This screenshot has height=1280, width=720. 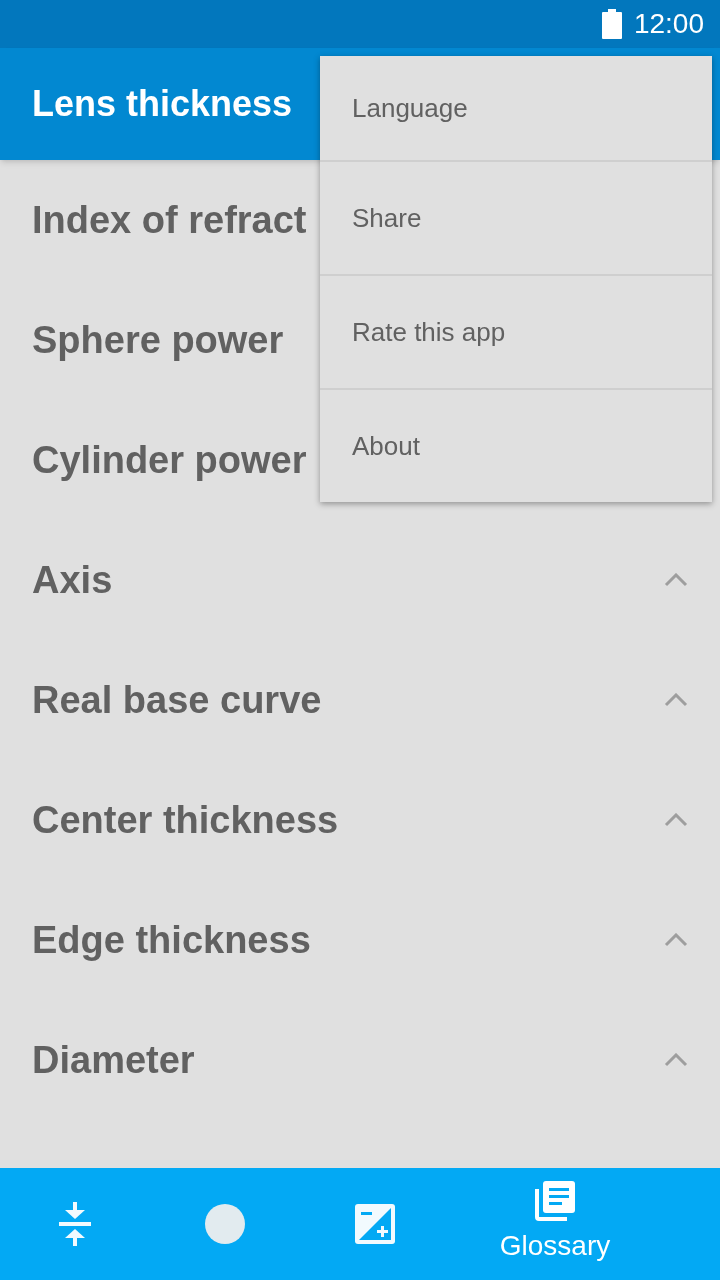 I want to click on list-row: Axis, so click(x=360, y=580).